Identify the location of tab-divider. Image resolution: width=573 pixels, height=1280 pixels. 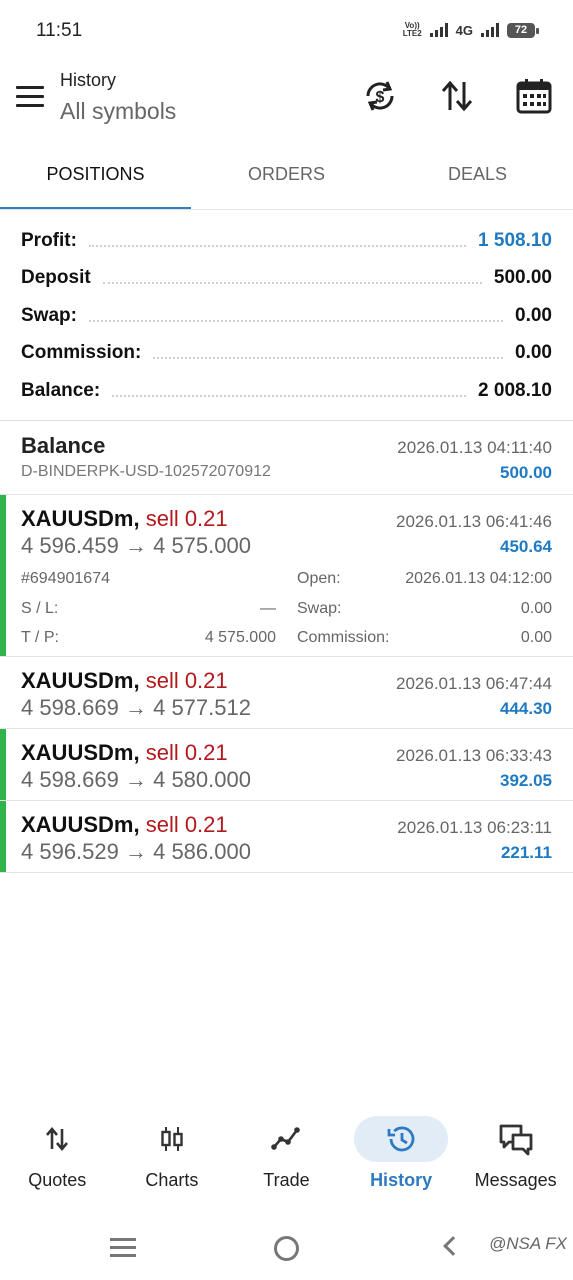
(286, 209).